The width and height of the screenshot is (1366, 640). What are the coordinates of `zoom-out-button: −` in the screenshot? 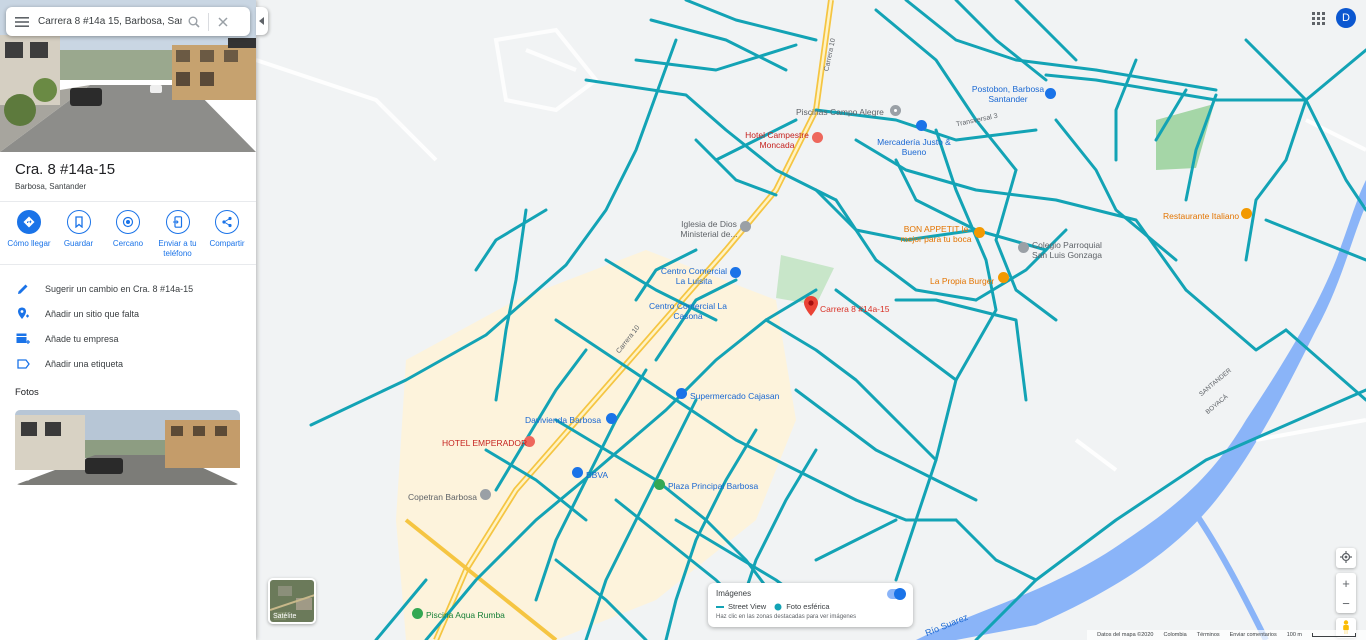 It's located at (1346, 603).